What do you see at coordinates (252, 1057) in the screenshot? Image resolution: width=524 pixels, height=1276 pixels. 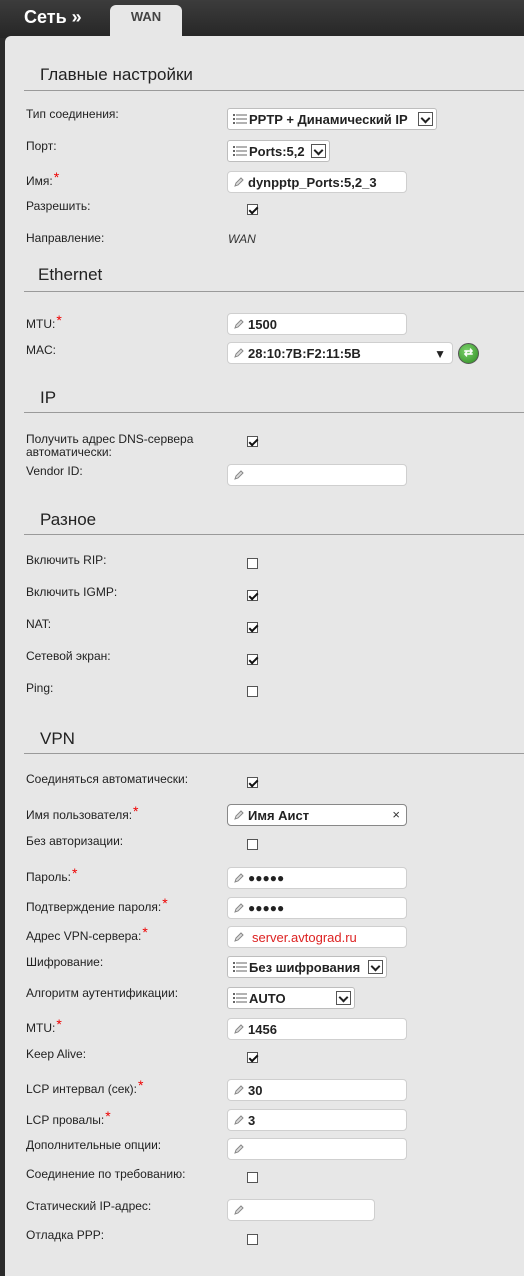 I see `keepalive-checkbox` at bounding box center [252, 1057].